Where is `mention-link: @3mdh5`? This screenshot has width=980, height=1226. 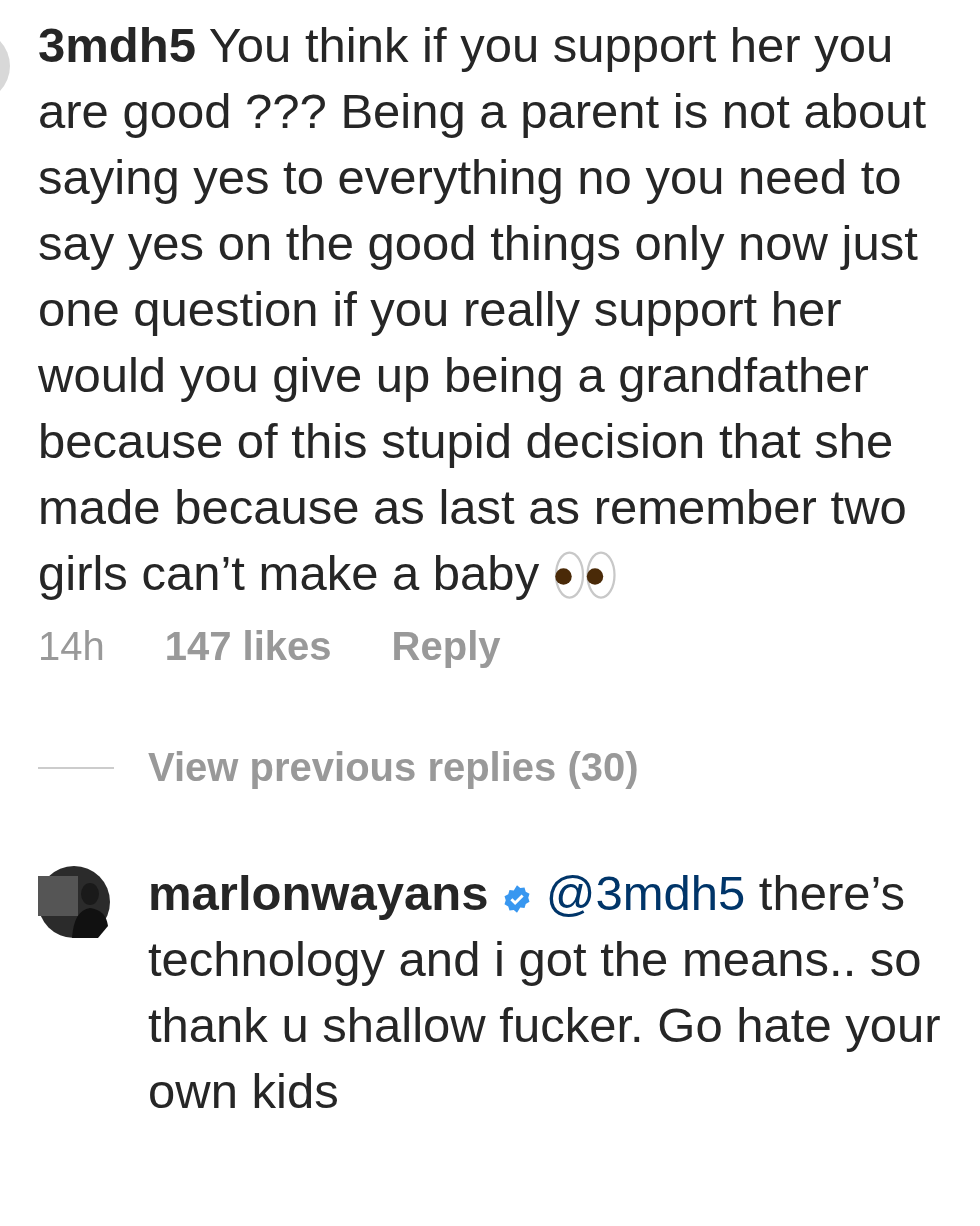
mention-link: @3mdh5 is located at coordinates (645, 893).